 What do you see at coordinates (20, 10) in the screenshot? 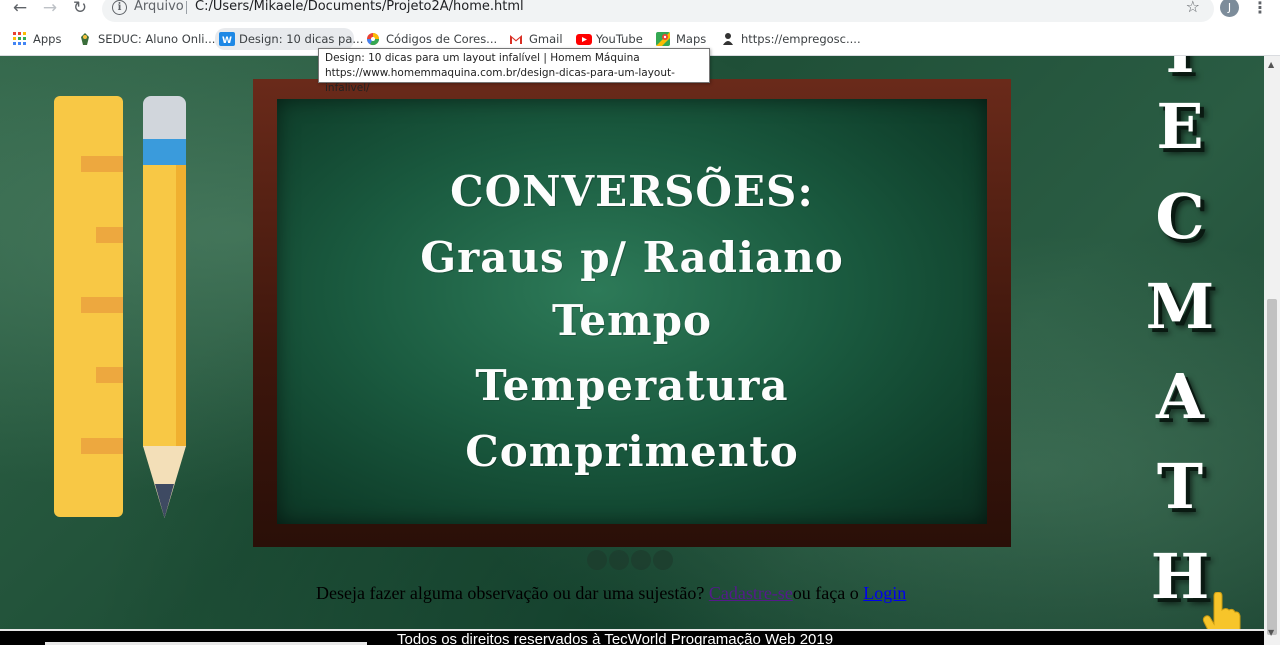
I see `back-arrow-icon: ←` at bounding box center [20, 10].